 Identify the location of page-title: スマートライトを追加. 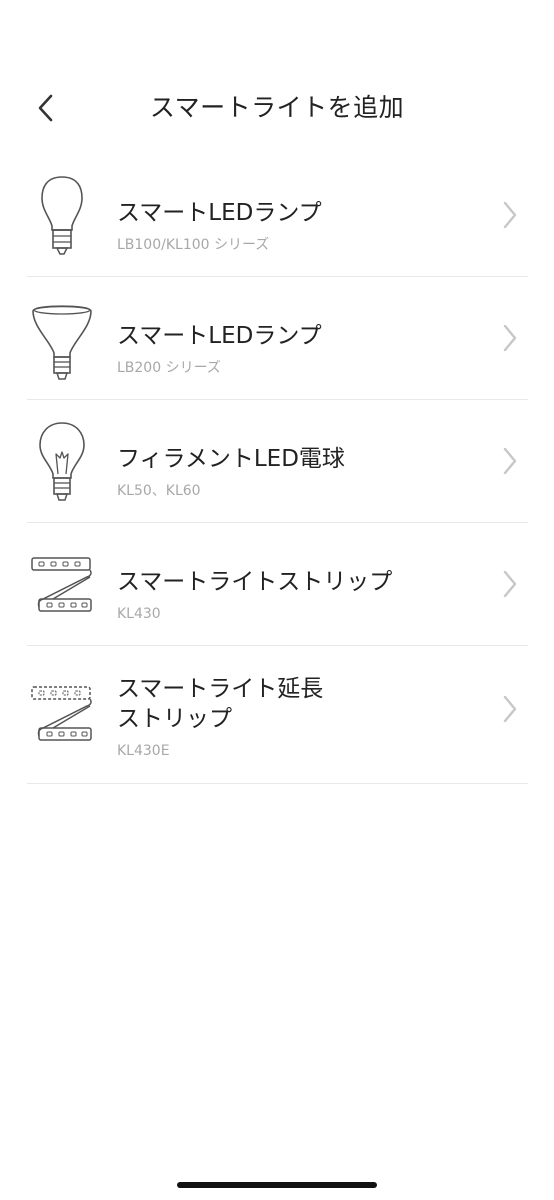
(277, 107).